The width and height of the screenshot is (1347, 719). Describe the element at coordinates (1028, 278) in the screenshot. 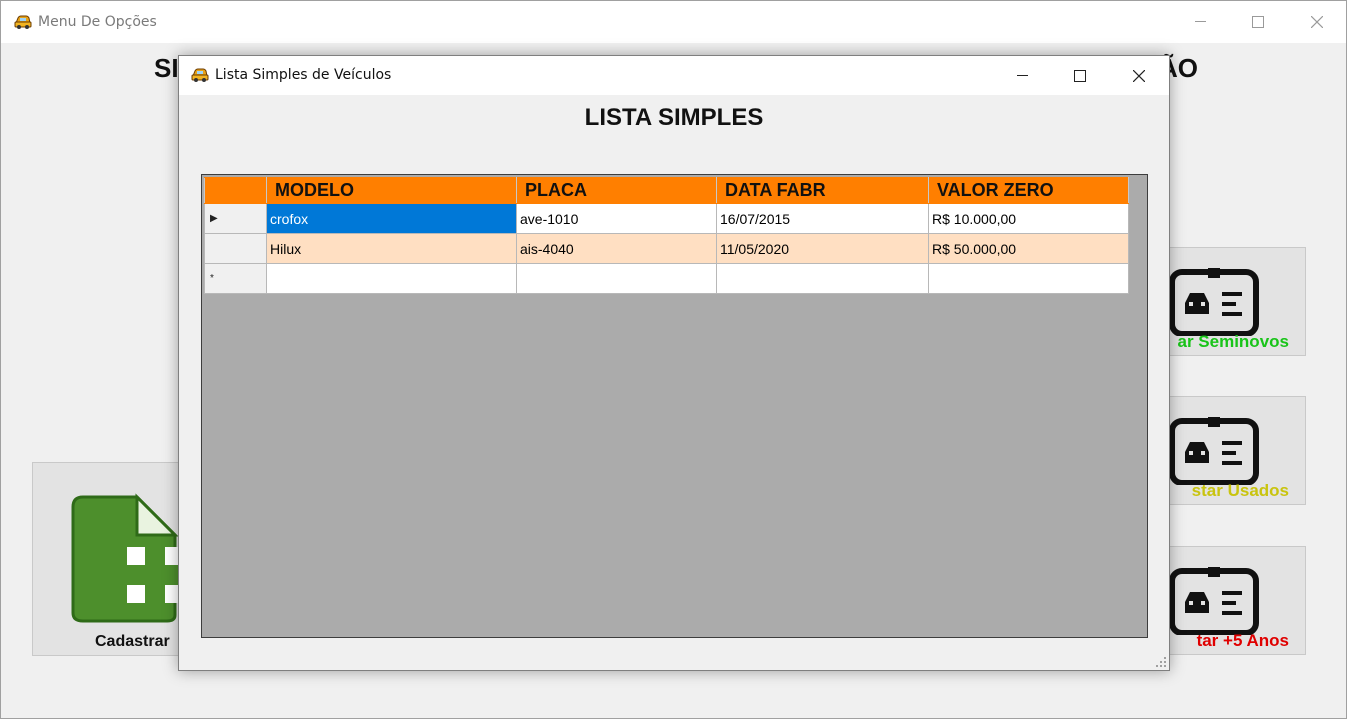

I see `new-cell-valor-zero` at that location.